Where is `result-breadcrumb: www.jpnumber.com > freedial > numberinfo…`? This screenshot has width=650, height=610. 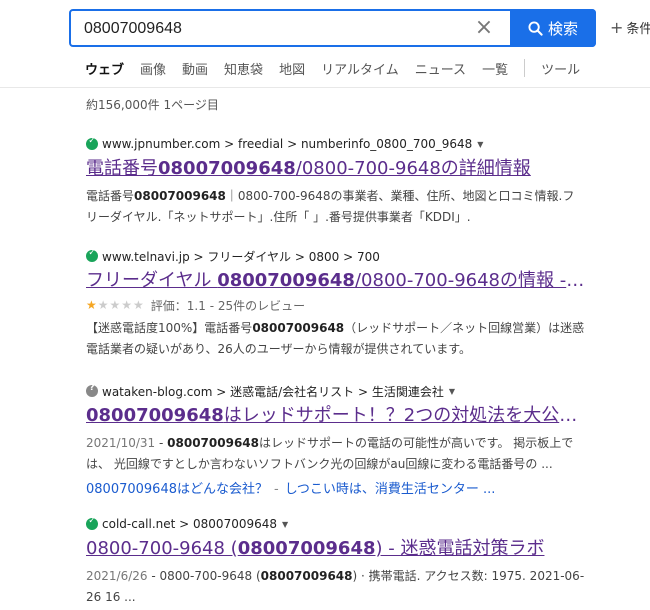 result-breadcrumb: www.jpnumber.com > freedial > numberinfo… is located at coordinates (287, 144).